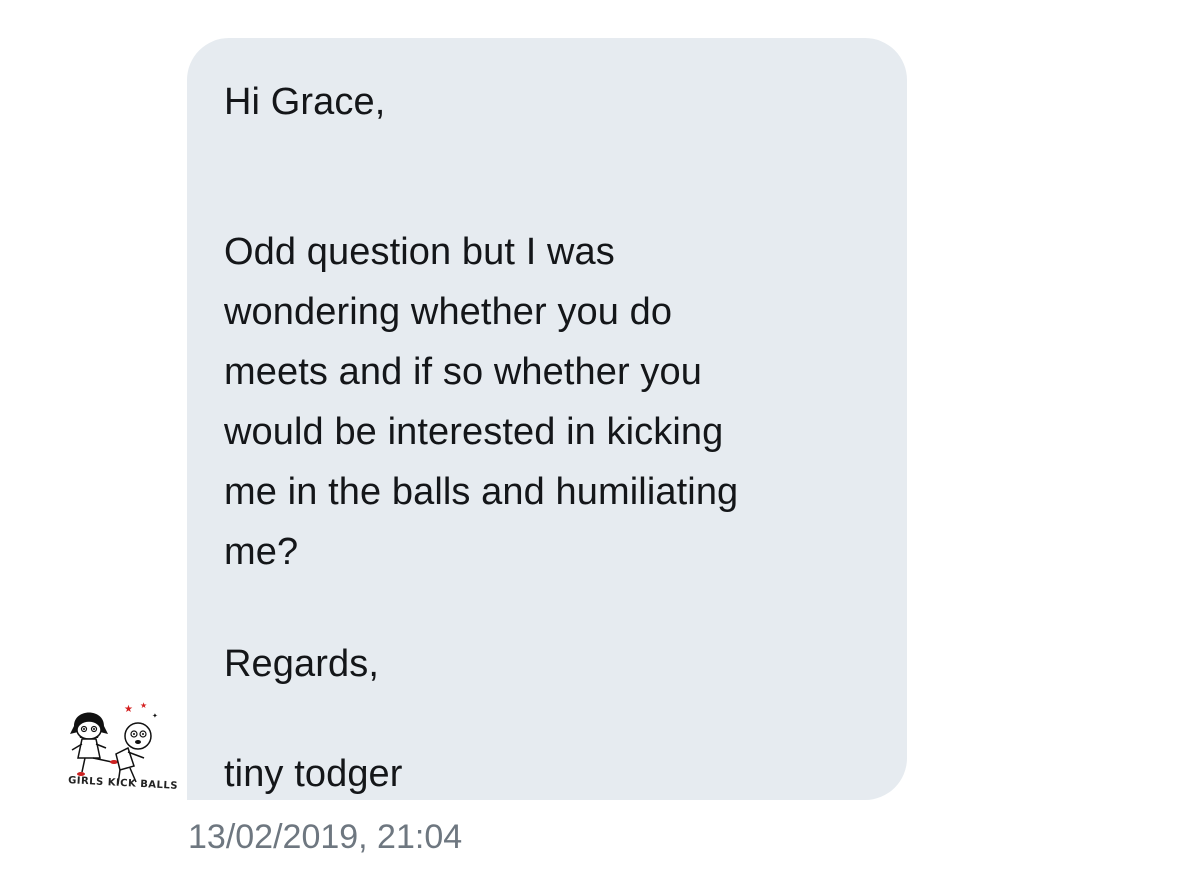 This screenshot has width=1200, height=888. I want to click on message-signature: tiny todger, so click(313, 774).